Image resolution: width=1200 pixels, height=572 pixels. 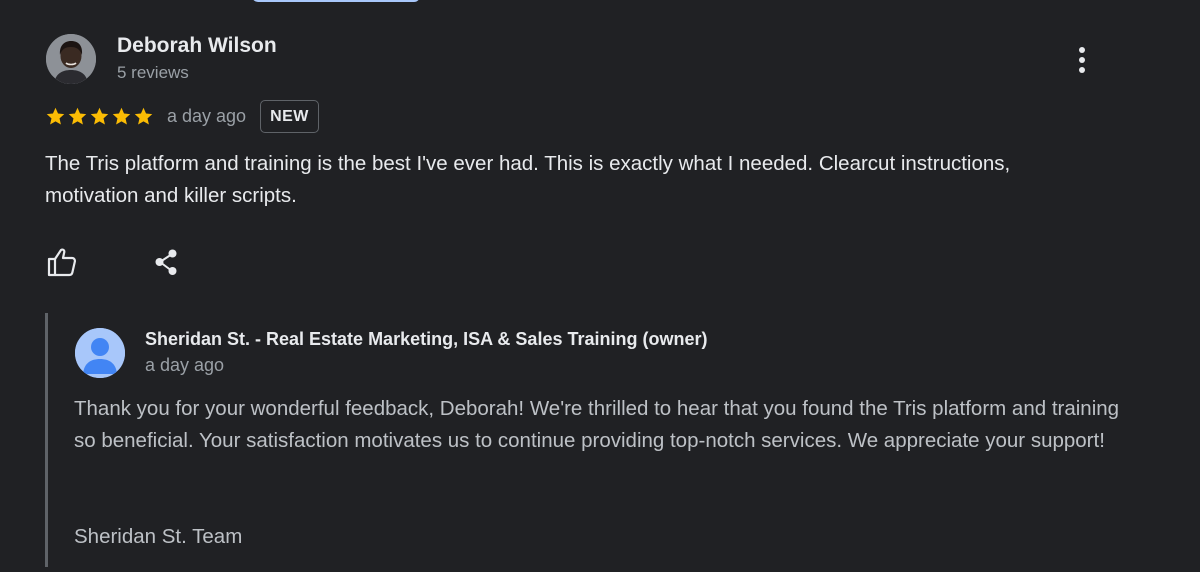 What do you see at coordinates (46, 440) in the screenshot?
I see `reply-divider` at bounding box center [46, 440].